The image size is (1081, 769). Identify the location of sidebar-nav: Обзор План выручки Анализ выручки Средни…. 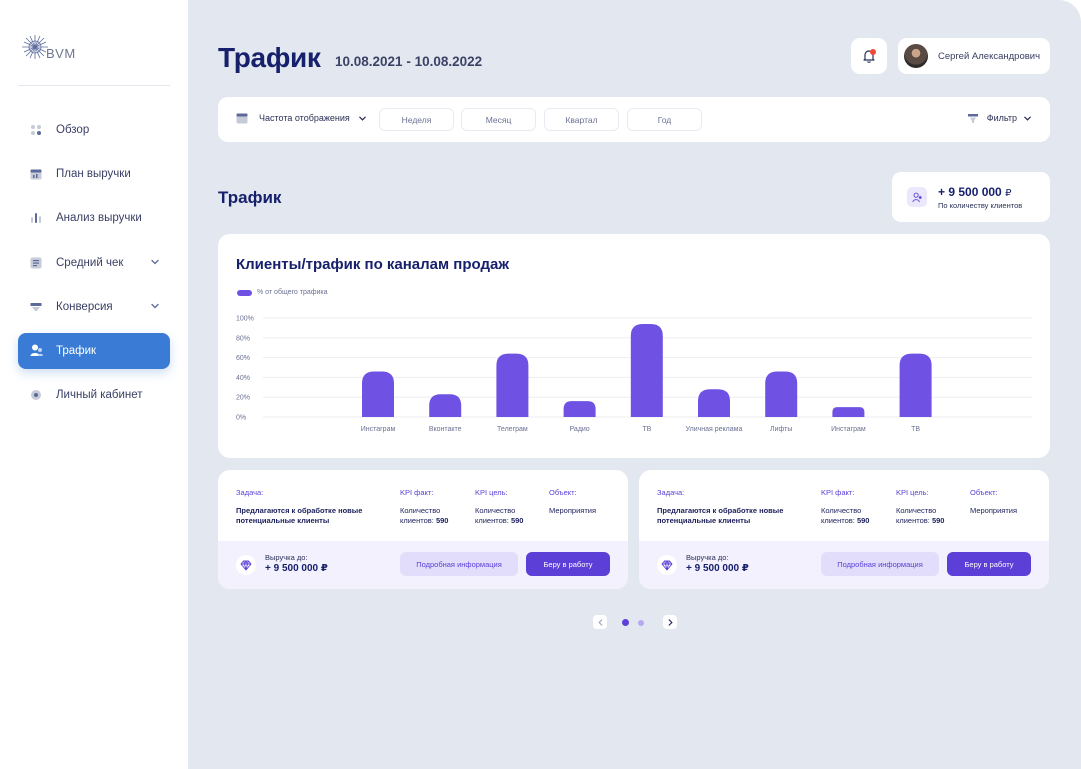
(94, 266).